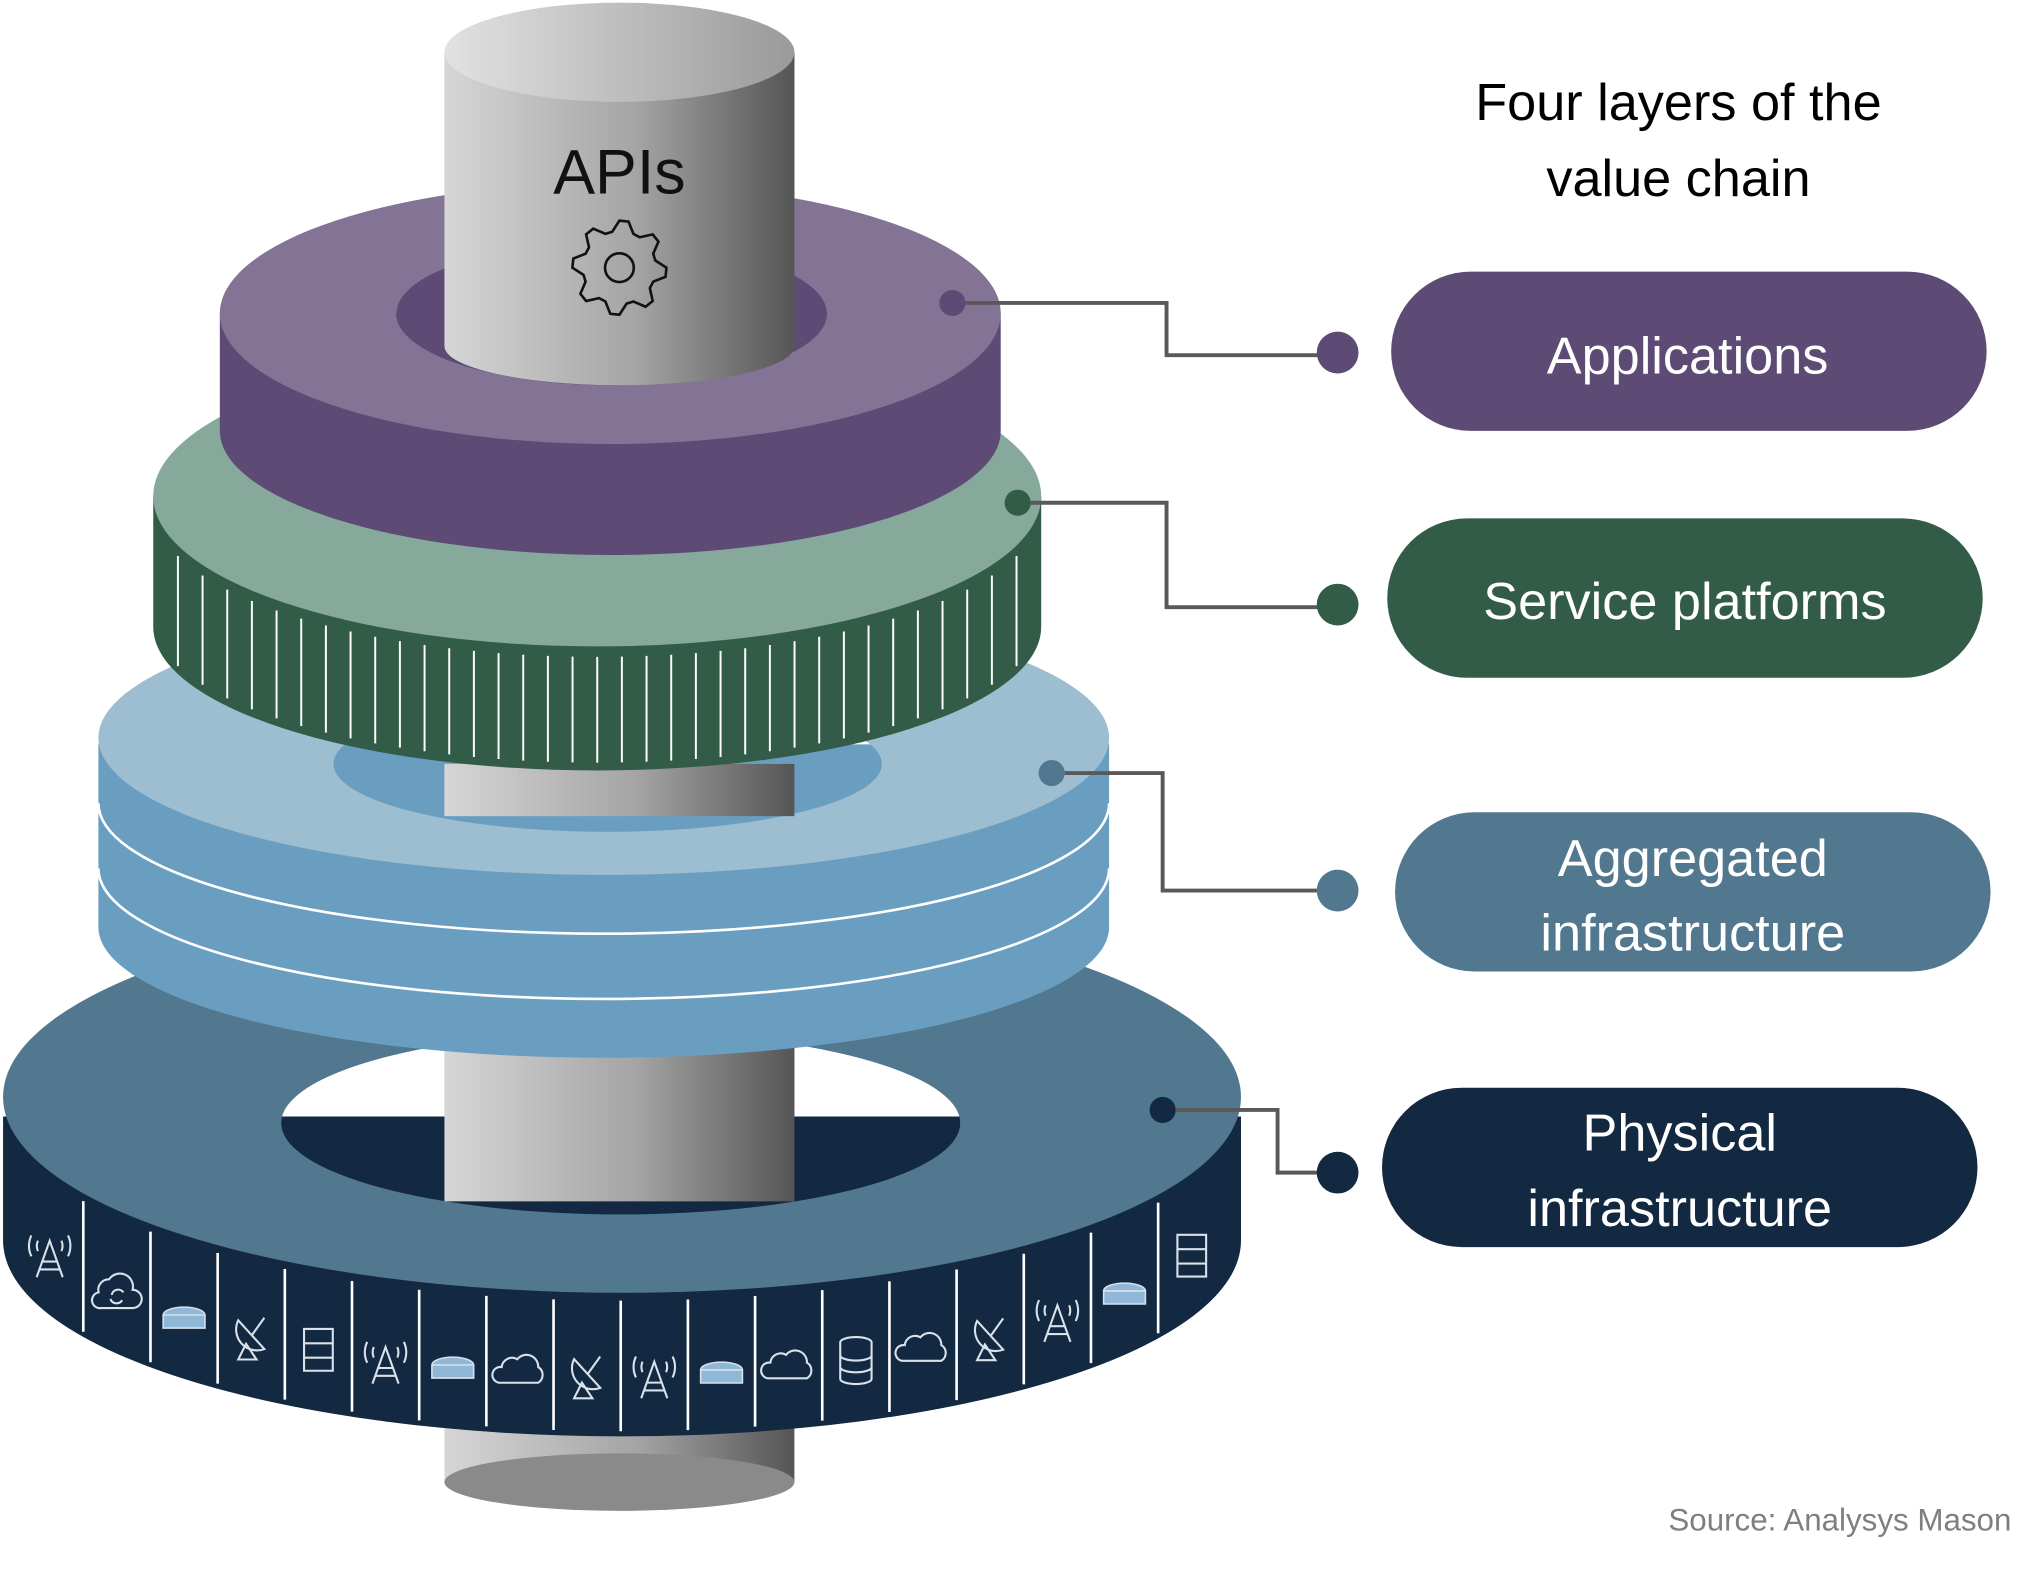 The height and width of the screenshot is (1572, 2038). I want to click on pill-applications: Applications, so click(1689, 351).